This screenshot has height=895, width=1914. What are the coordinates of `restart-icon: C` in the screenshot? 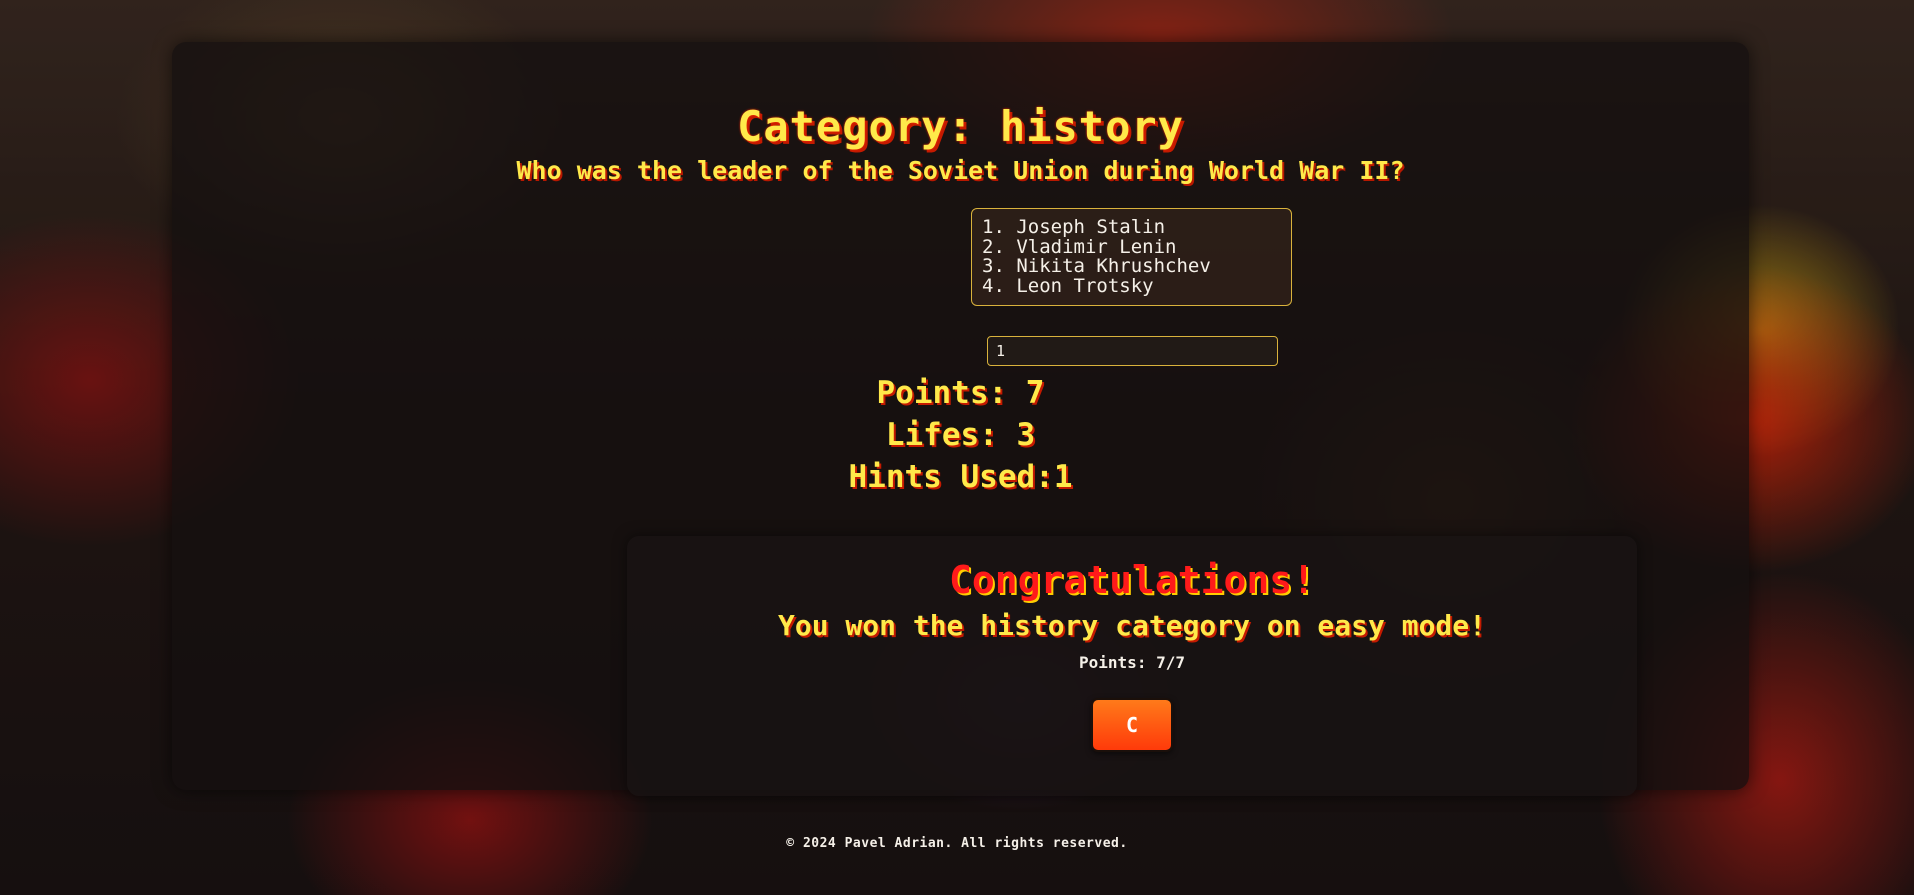 It's located at (1132, 725).